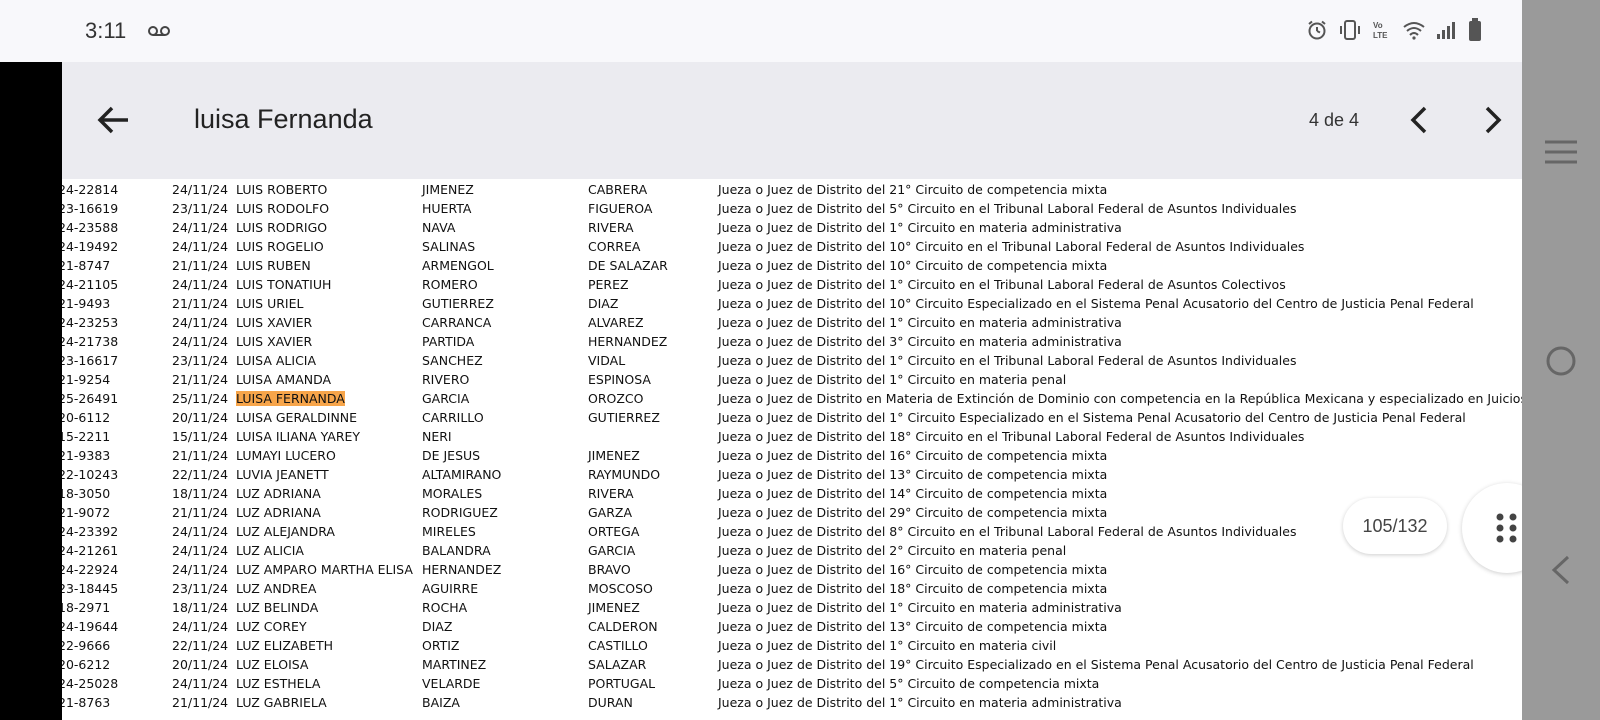 The height and width of the screenshot is (720, 1600). What do you see at coordinates (616, 322) in the screenshot?
I see `record-surname-2: ALVAREZ` at bounding box center [616, 322].